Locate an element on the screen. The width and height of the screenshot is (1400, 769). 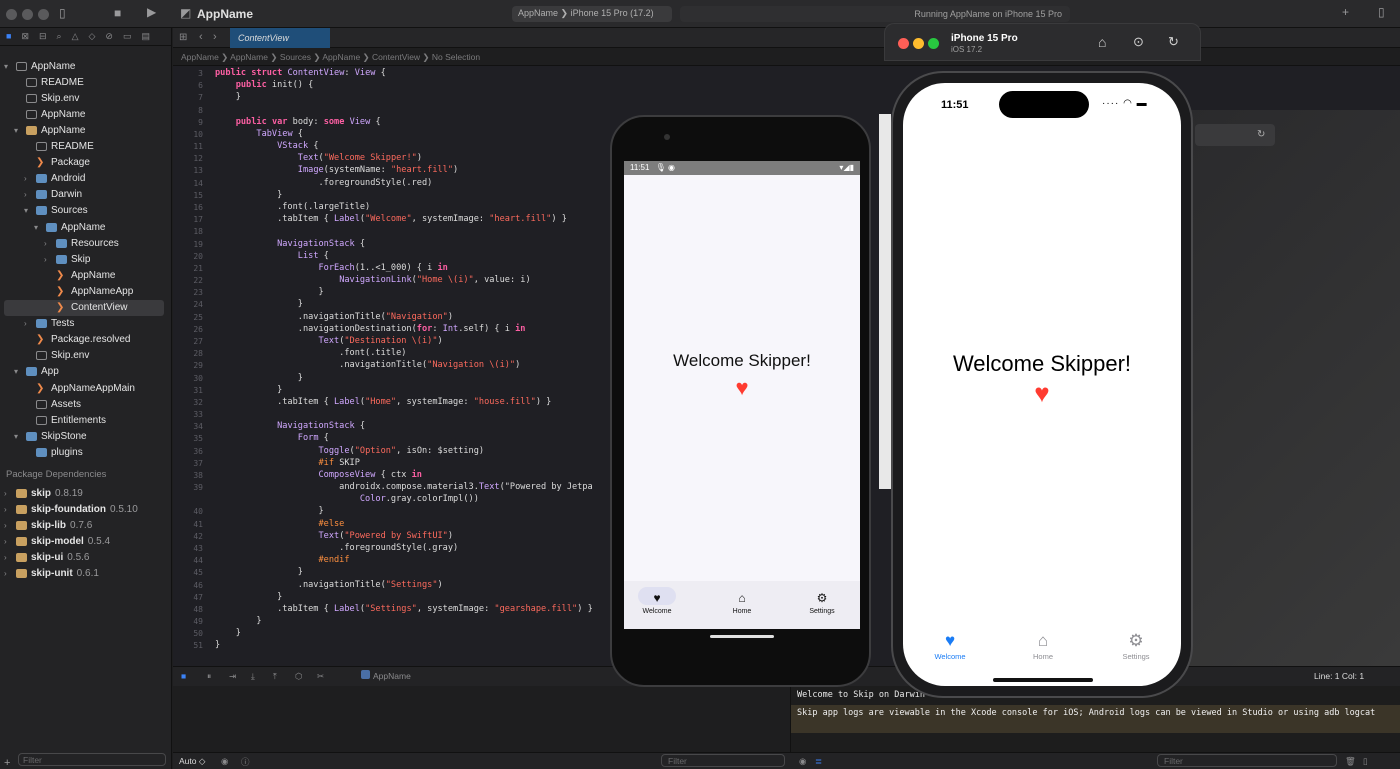
home-icon: ⌂ is located at coordinates (1102, 42).